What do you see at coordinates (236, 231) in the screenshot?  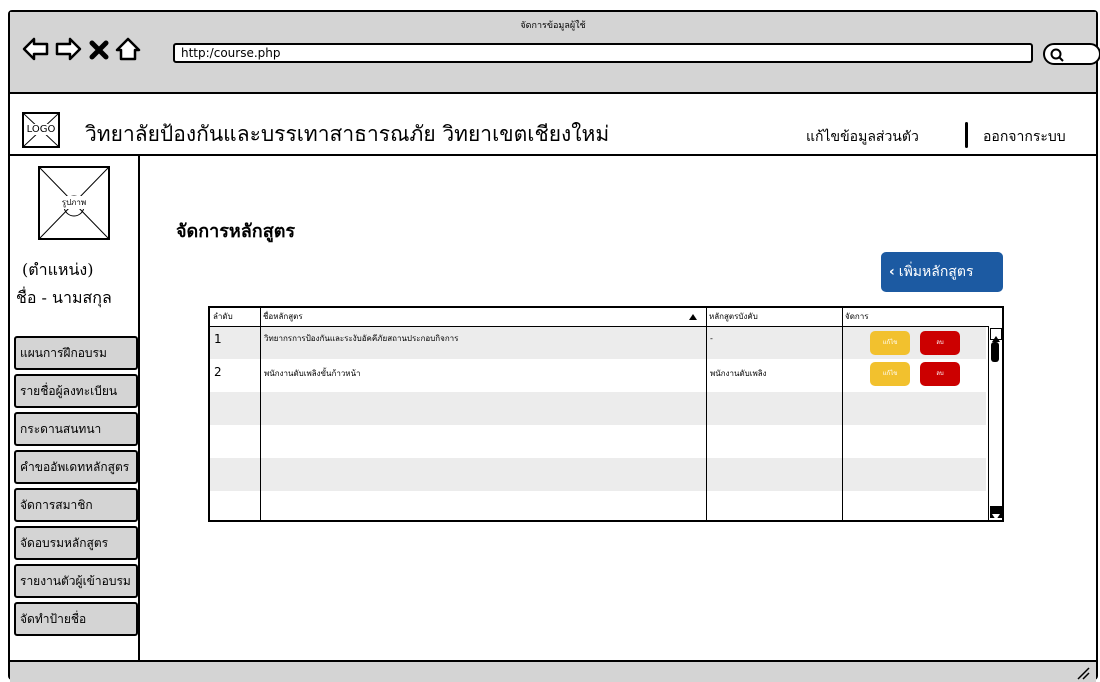 I see `page-title: จัดการหลักสูตร` at bounding box center [236, 231].